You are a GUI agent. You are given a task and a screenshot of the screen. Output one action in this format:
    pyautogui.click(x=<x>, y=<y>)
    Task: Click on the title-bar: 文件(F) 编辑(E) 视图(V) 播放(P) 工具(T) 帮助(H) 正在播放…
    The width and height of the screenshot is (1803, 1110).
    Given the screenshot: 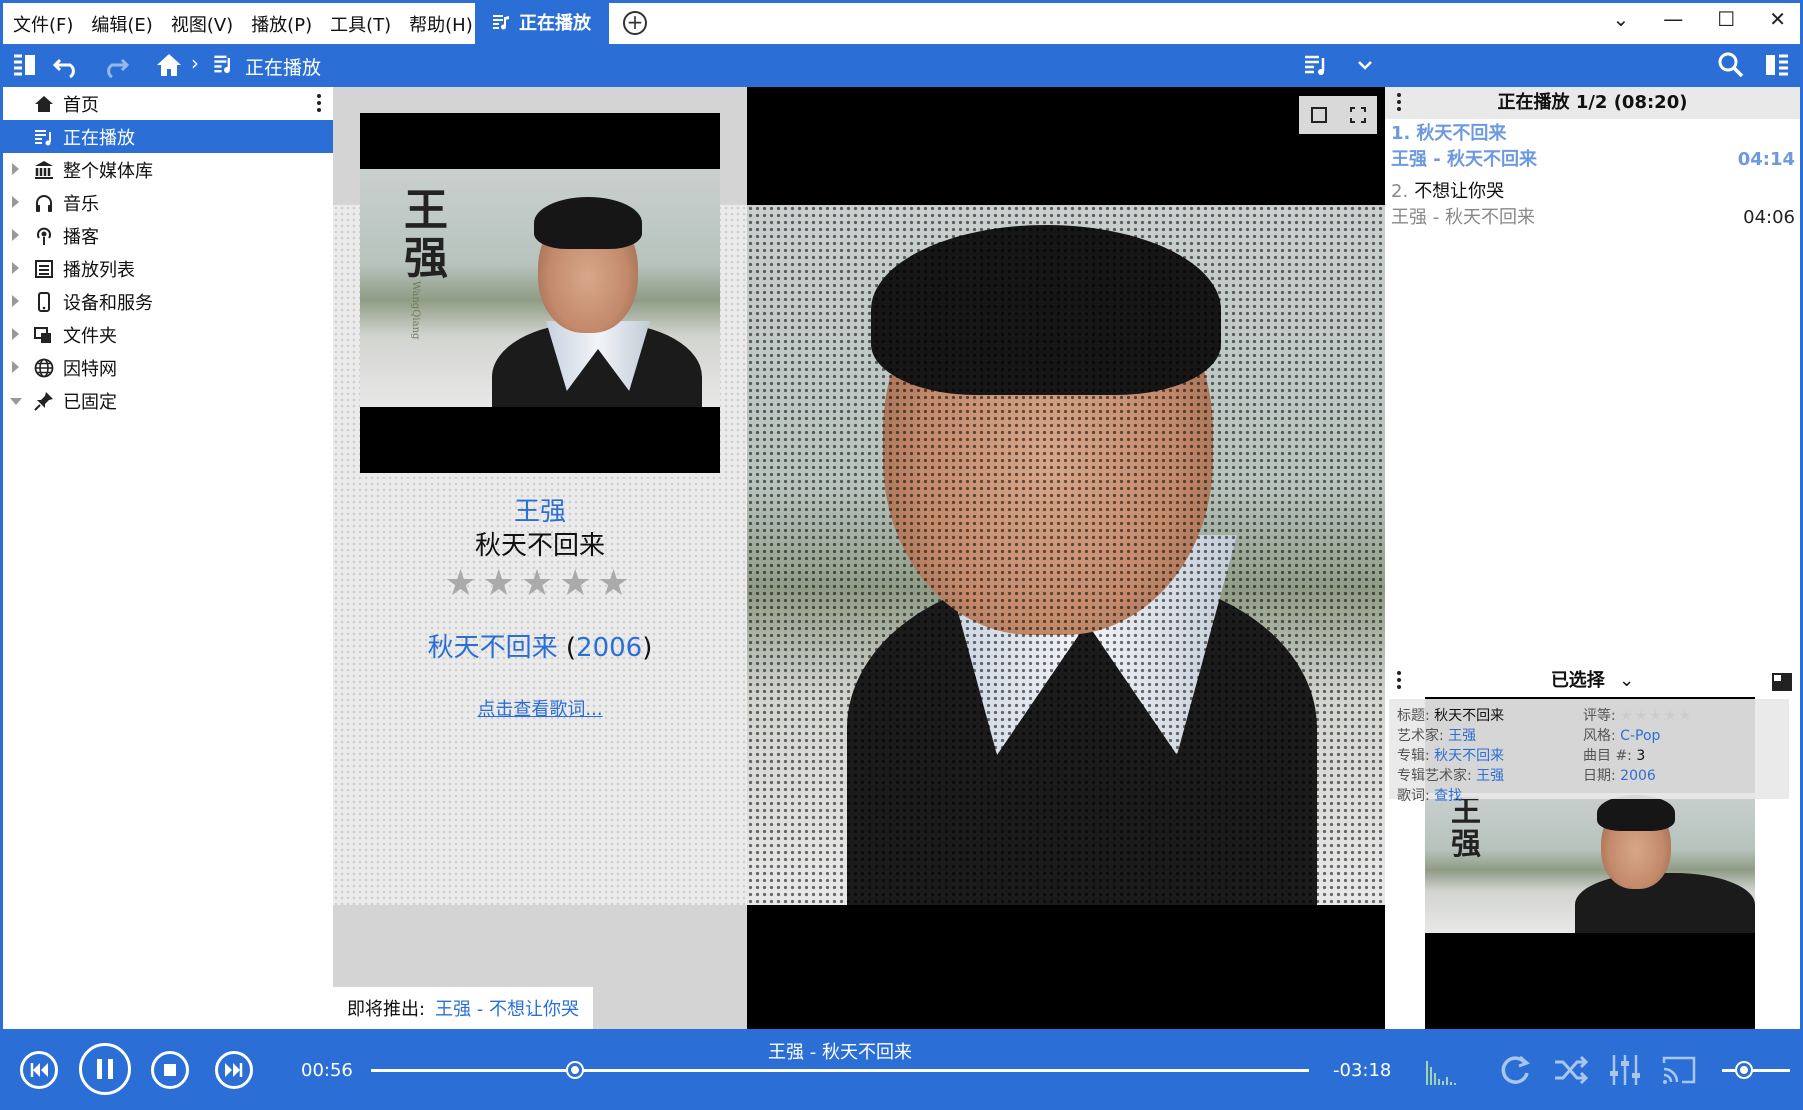 What is the action you would take?
    pyautogui.click(x=901, y=22)
    